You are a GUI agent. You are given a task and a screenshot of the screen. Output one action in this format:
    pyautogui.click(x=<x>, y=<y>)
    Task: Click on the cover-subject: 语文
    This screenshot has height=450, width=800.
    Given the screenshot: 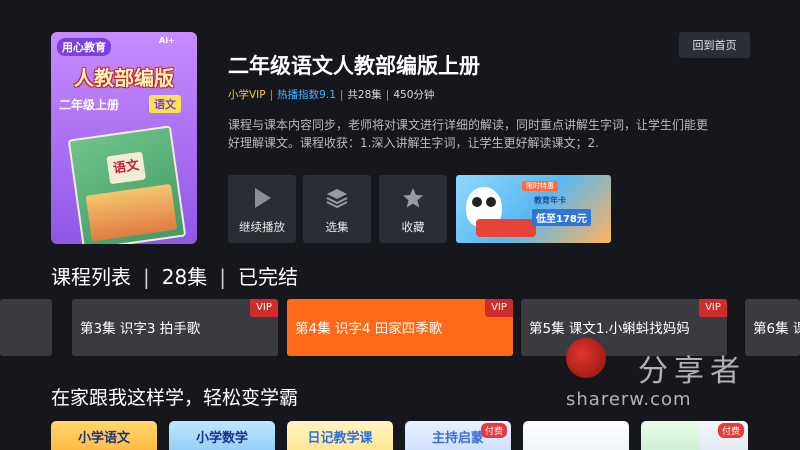 What is the action you would take?
    pyautogui.click(x=165, y=104)
    